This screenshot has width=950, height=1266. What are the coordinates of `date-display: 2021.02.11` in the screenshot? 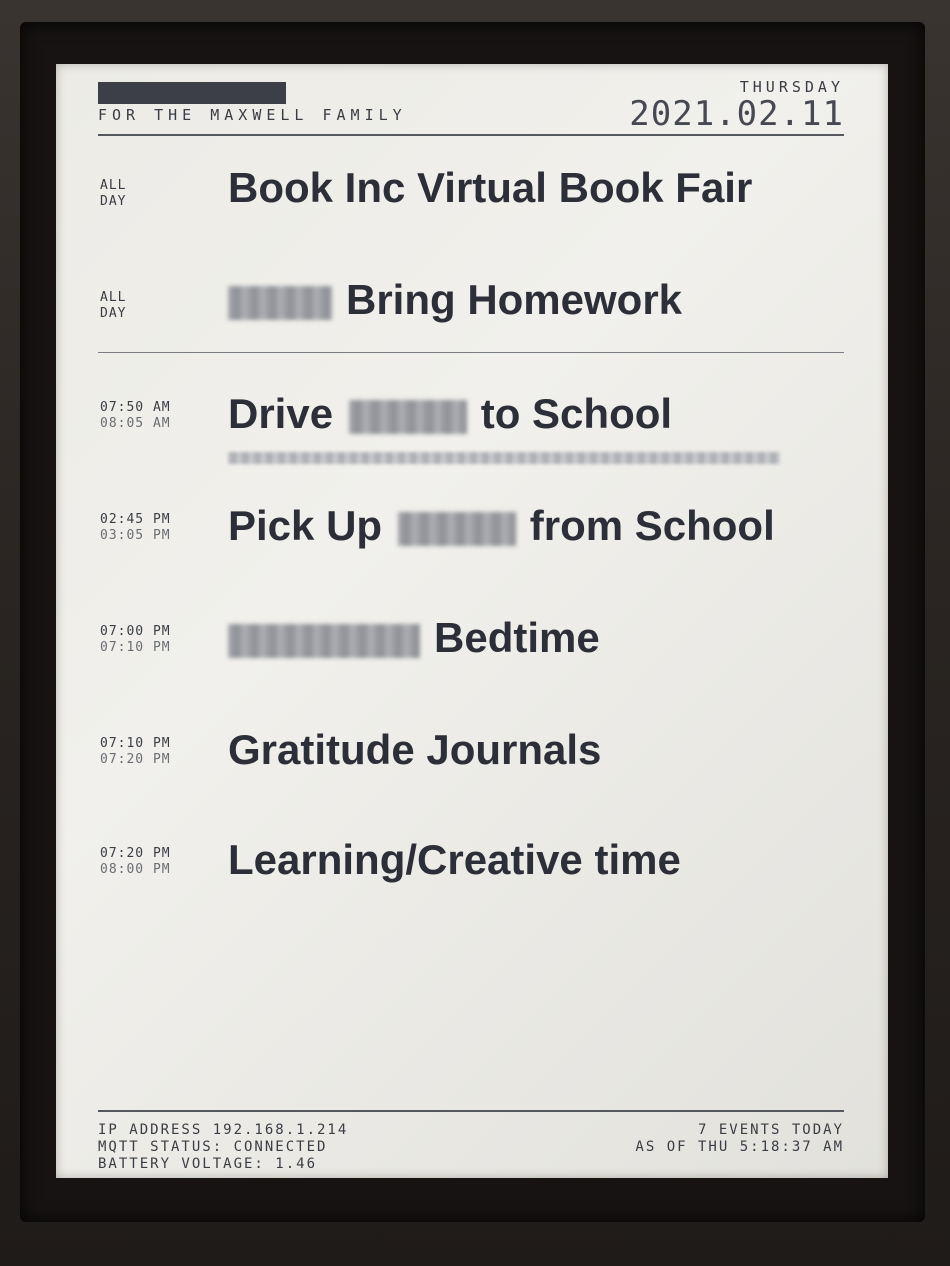 It's located at (736, 114).